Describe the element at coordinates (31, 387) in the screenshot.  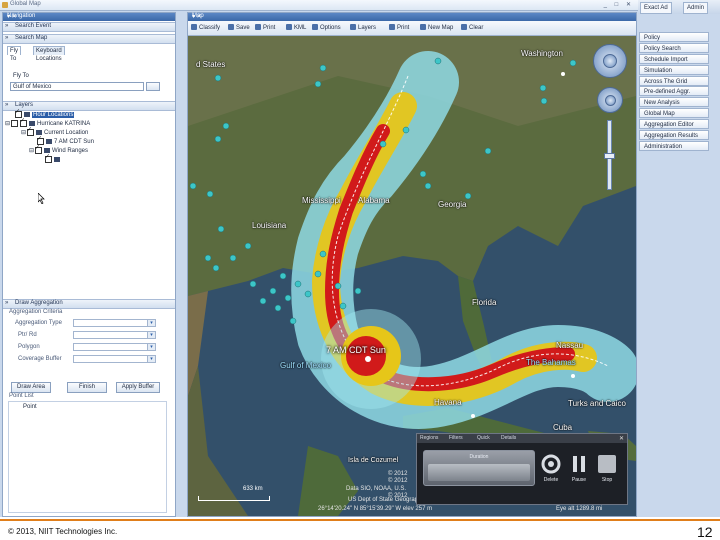
I see `draw-area-button: Draw Area` at that location.